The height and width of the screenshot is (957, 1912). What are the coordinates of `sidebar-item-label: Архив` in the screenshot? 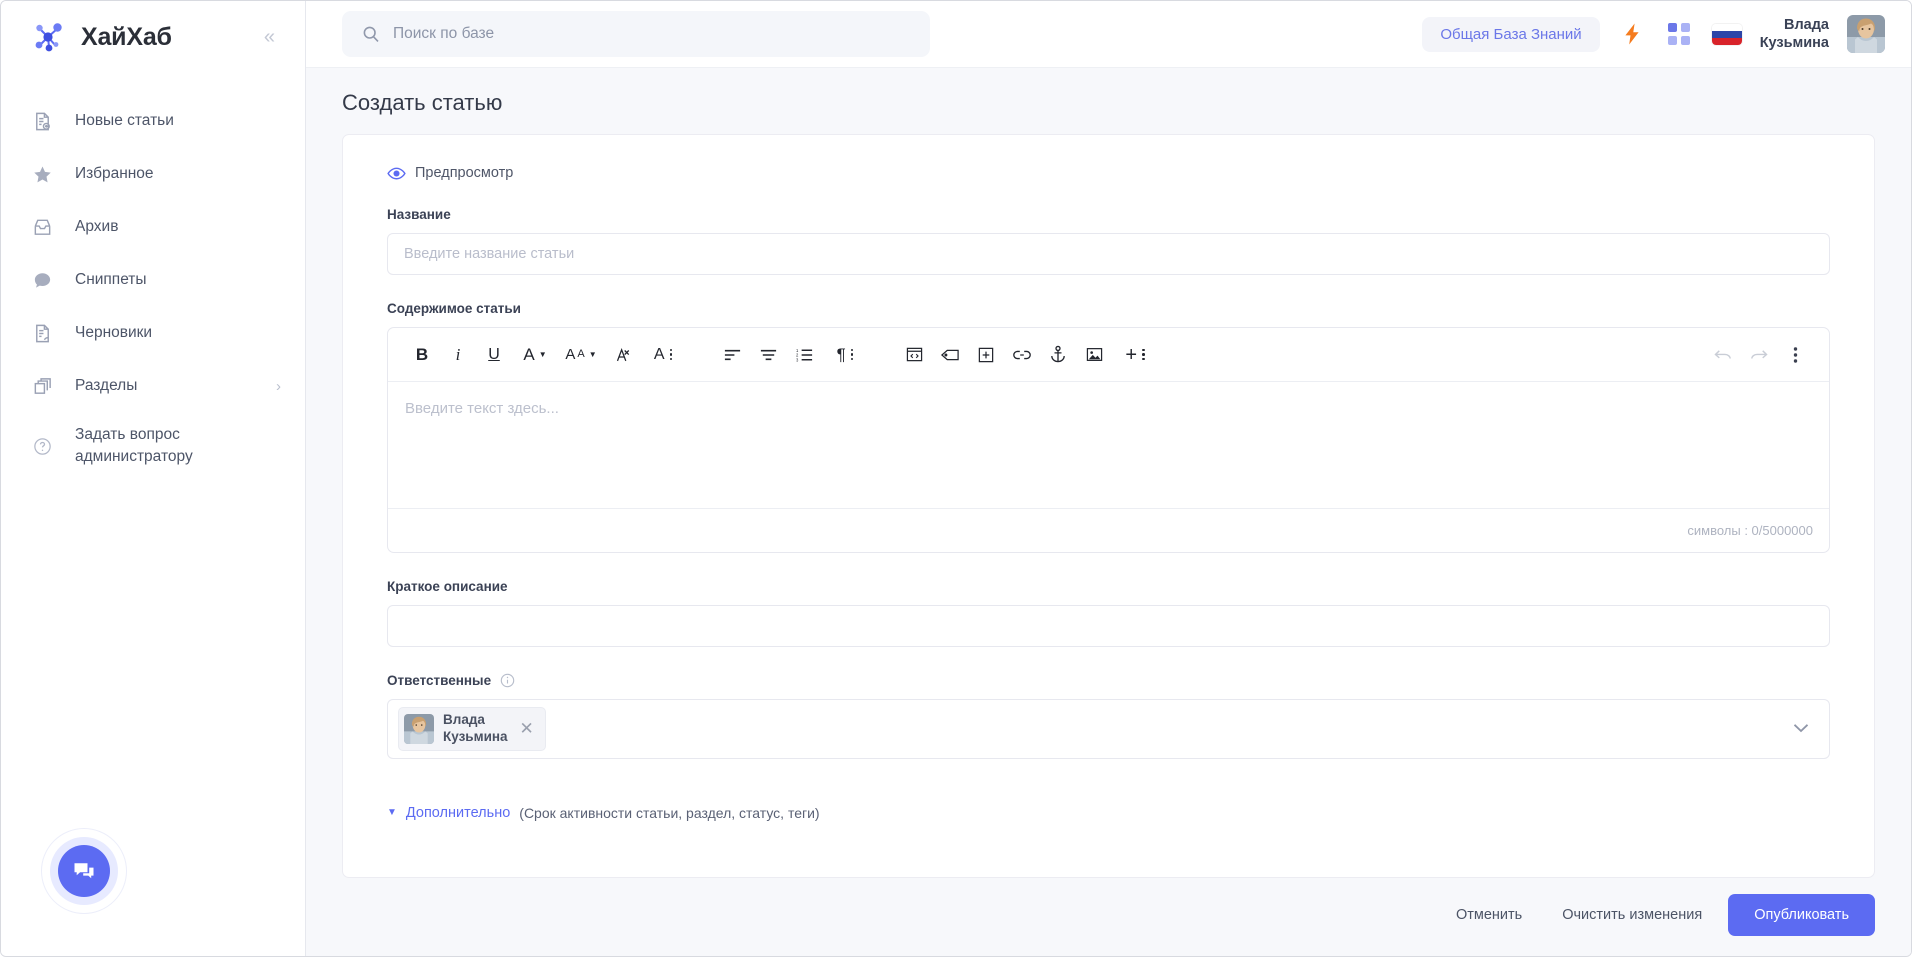 It's located at (97, 227).